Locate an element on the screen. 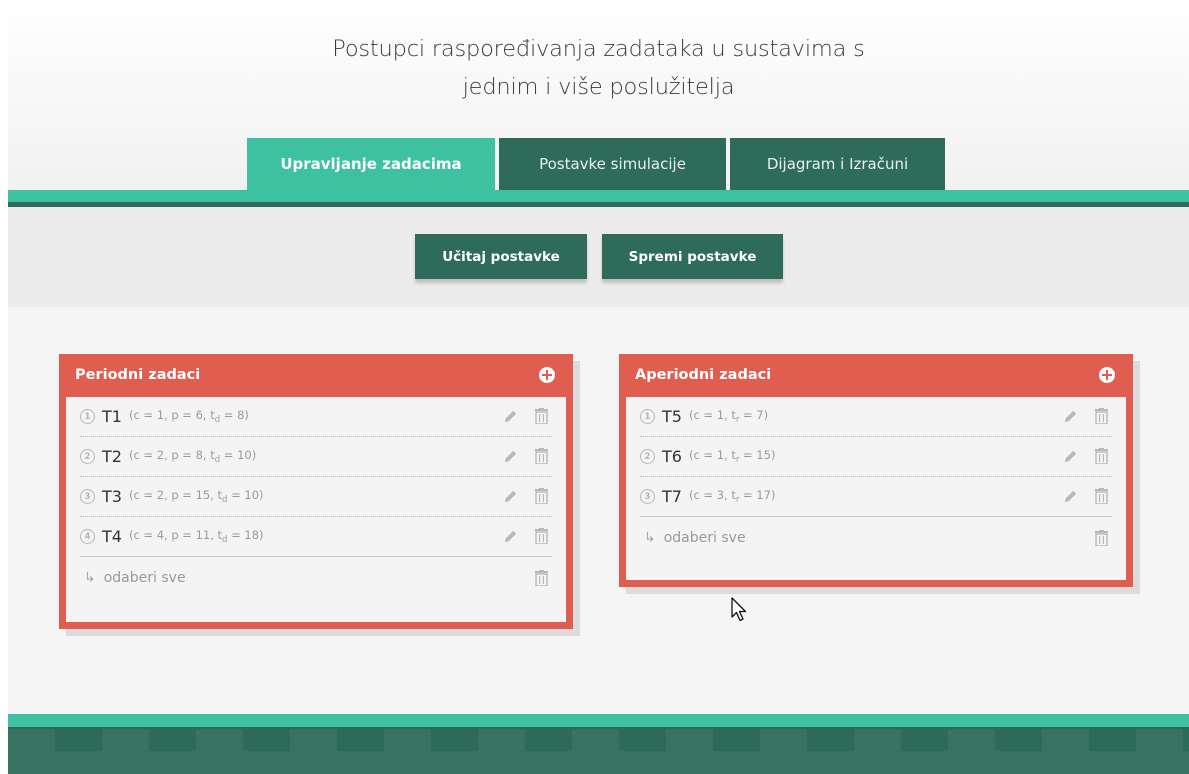 Image resolution: width=1189 pixels, height=774 pixels. task-params: (c = 4, p = 11, td = 18) is located at coordinates (196, 536).